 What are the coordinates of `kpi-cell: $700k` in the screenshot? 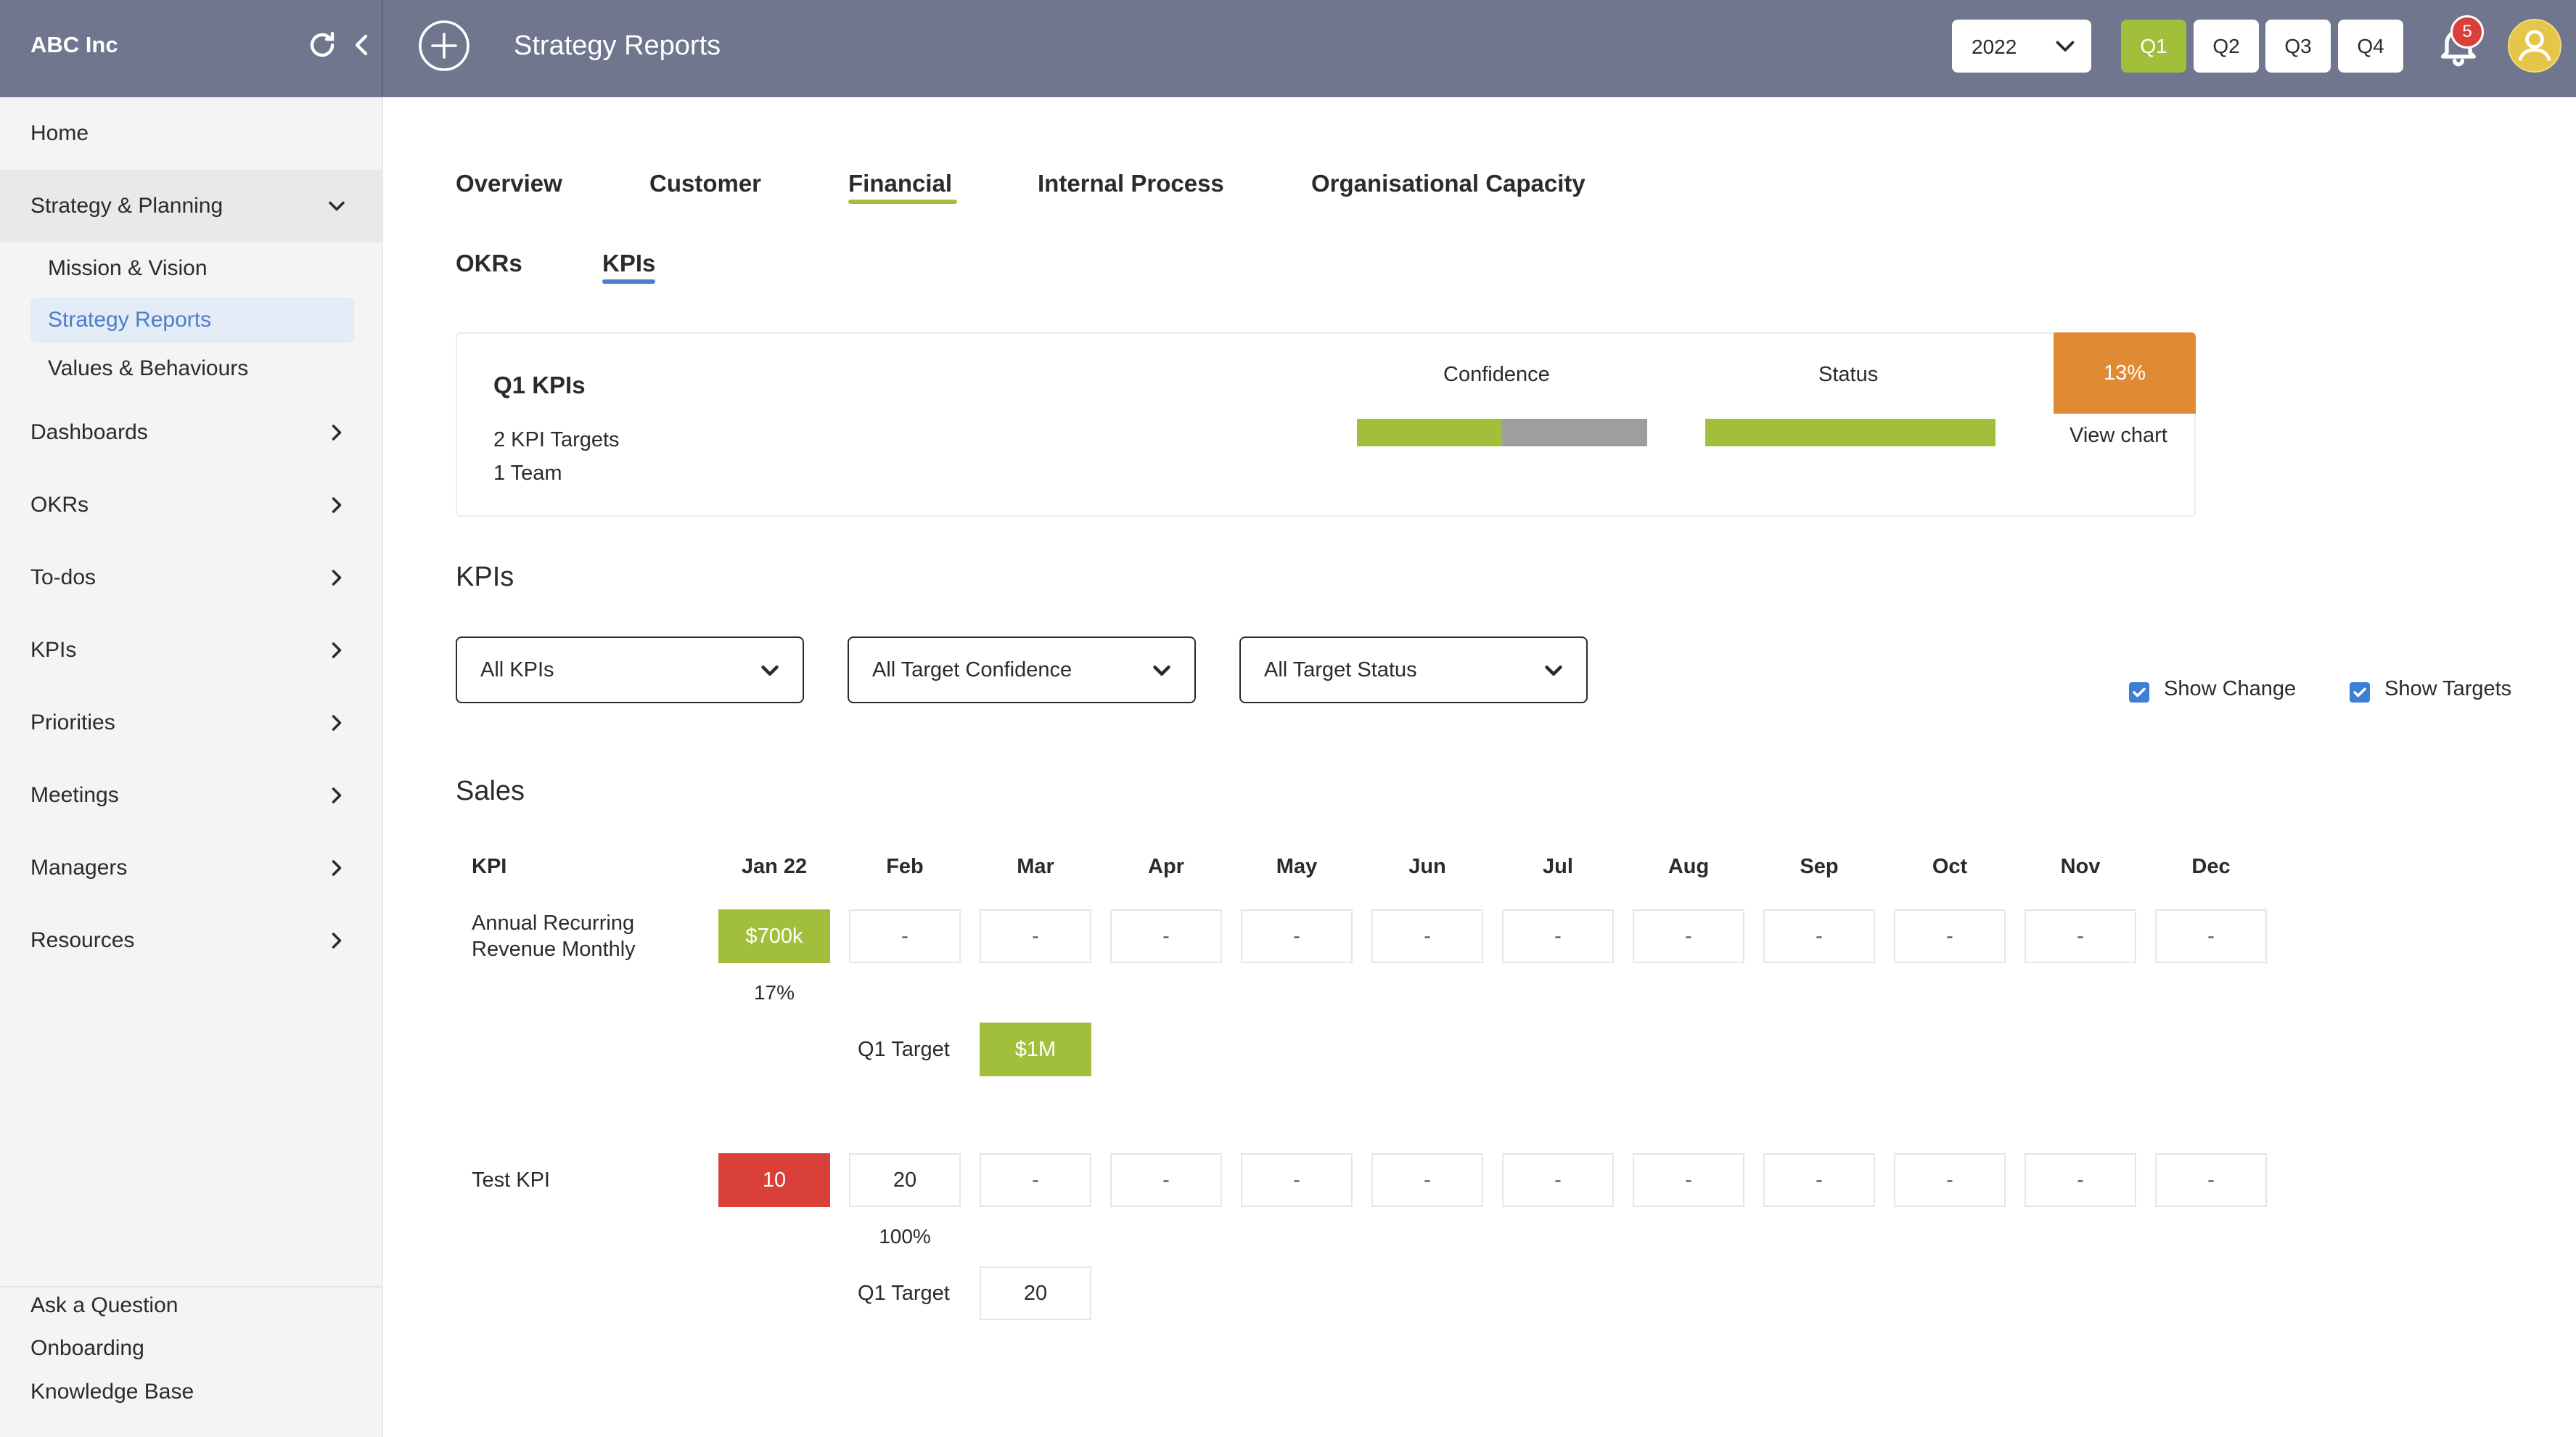 It's located at (774, 936).